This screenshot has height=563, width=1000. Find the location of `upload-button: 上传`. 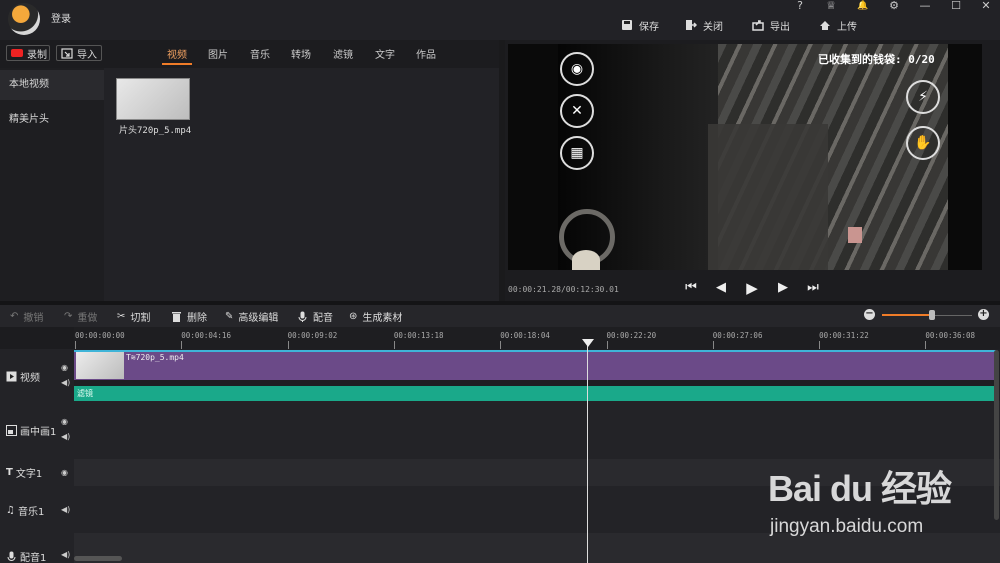

upload-button: 上传 is located at coordinates (838, 25).